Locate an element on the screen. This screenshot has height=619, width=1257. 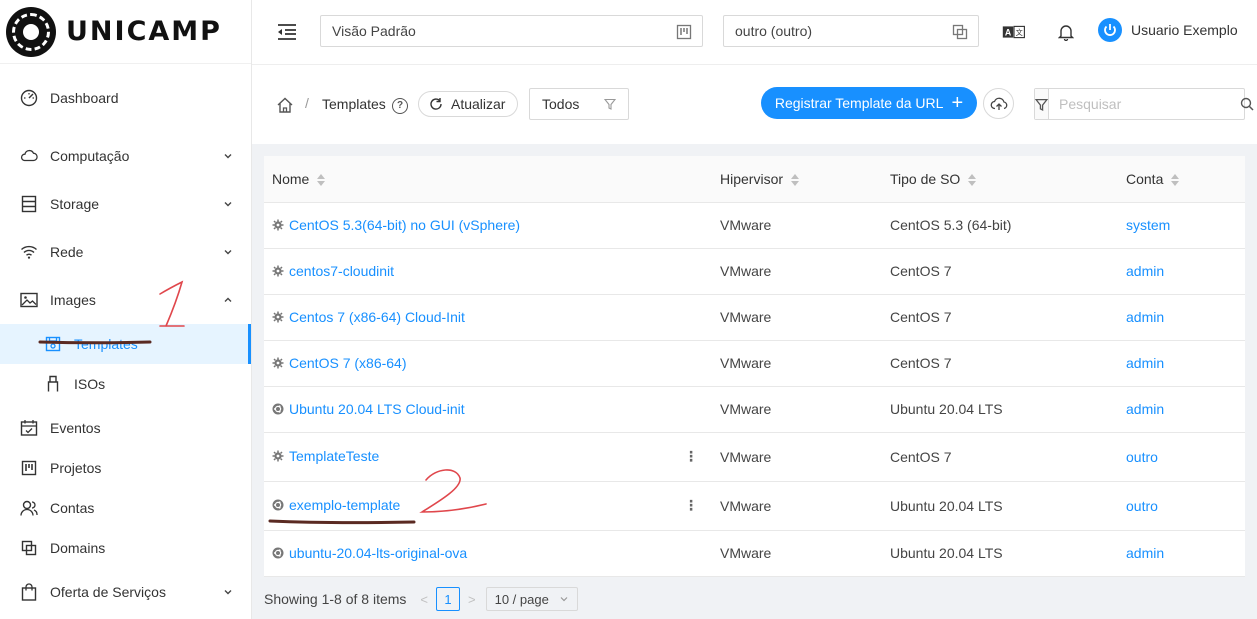
sidebar-item-storage: Storage is located at coordinates (125, 204).